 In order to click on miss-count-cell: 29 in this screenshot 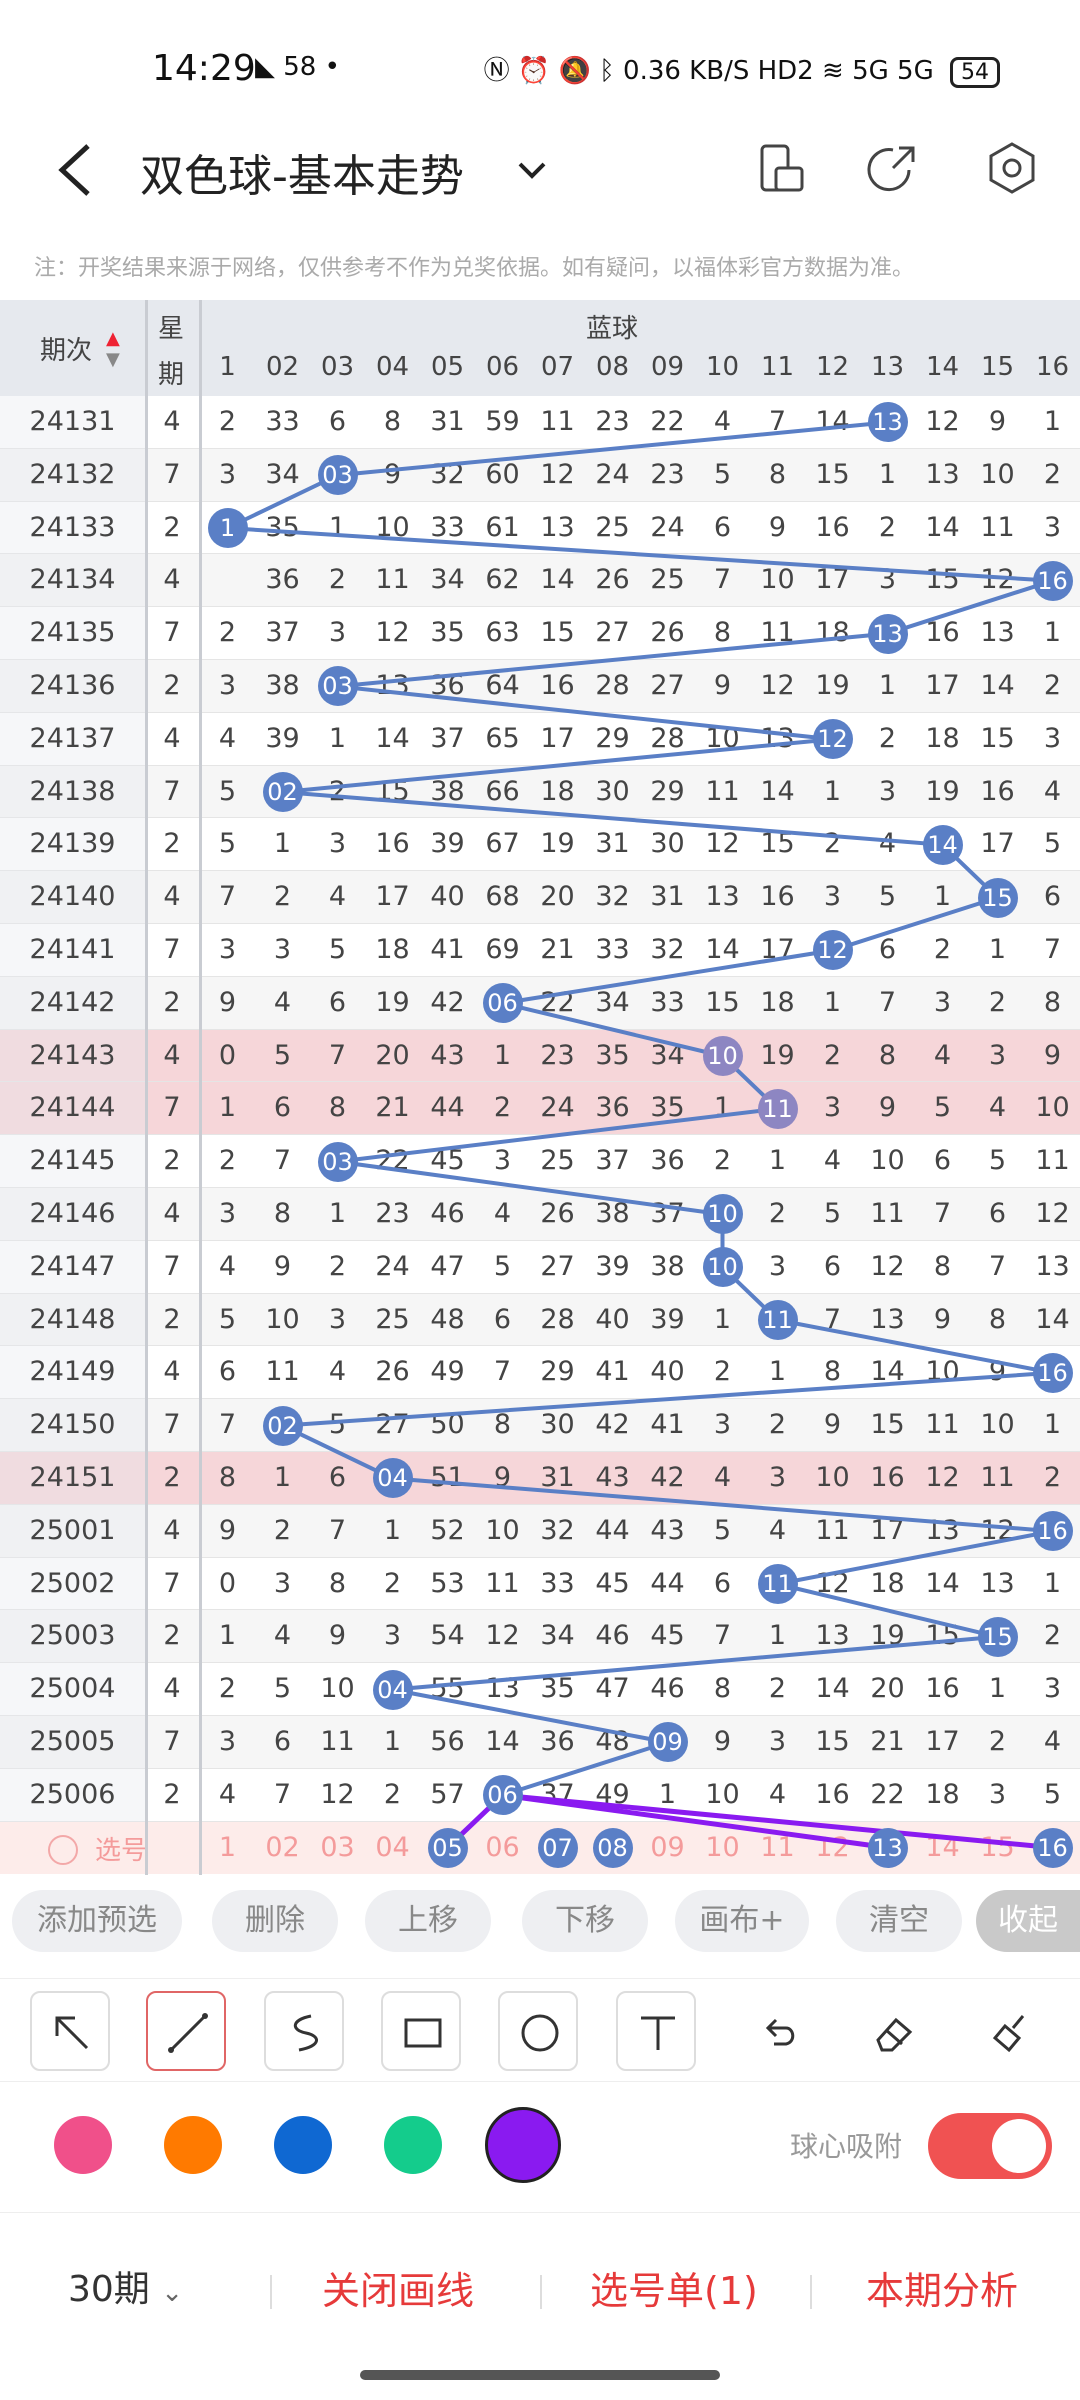, I will do `click(612, 739)`.